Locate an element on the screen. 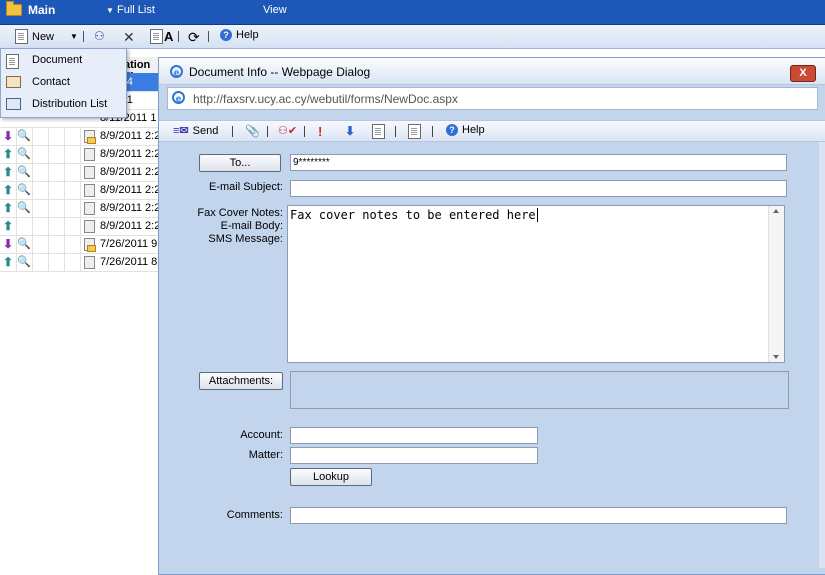 The width and height of the screenshot is (825, 575). check-recipients-button: ⚇✔ is located at coordinates (287, 130).